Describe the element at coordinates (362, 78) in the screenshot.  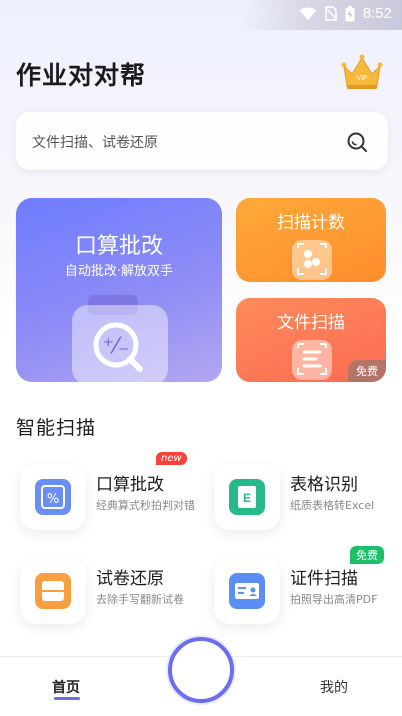
I see `vip-label: VIP` at that location.